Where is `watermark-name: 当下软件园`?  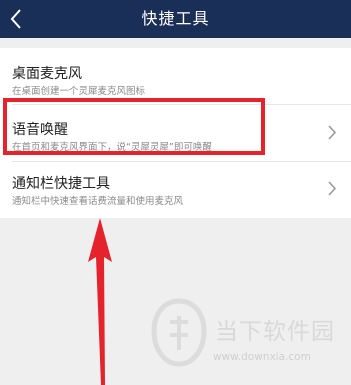
watermark-name: 当下软件园 is located at coordinates (275, 332).